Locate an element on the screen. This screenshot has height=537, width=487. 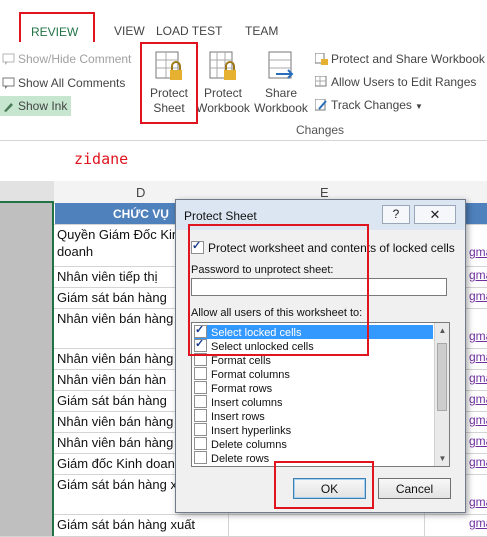
allow-users-edit-ranges-button: Allow Users to Edit Ranges is located at coordinates (395, 82).